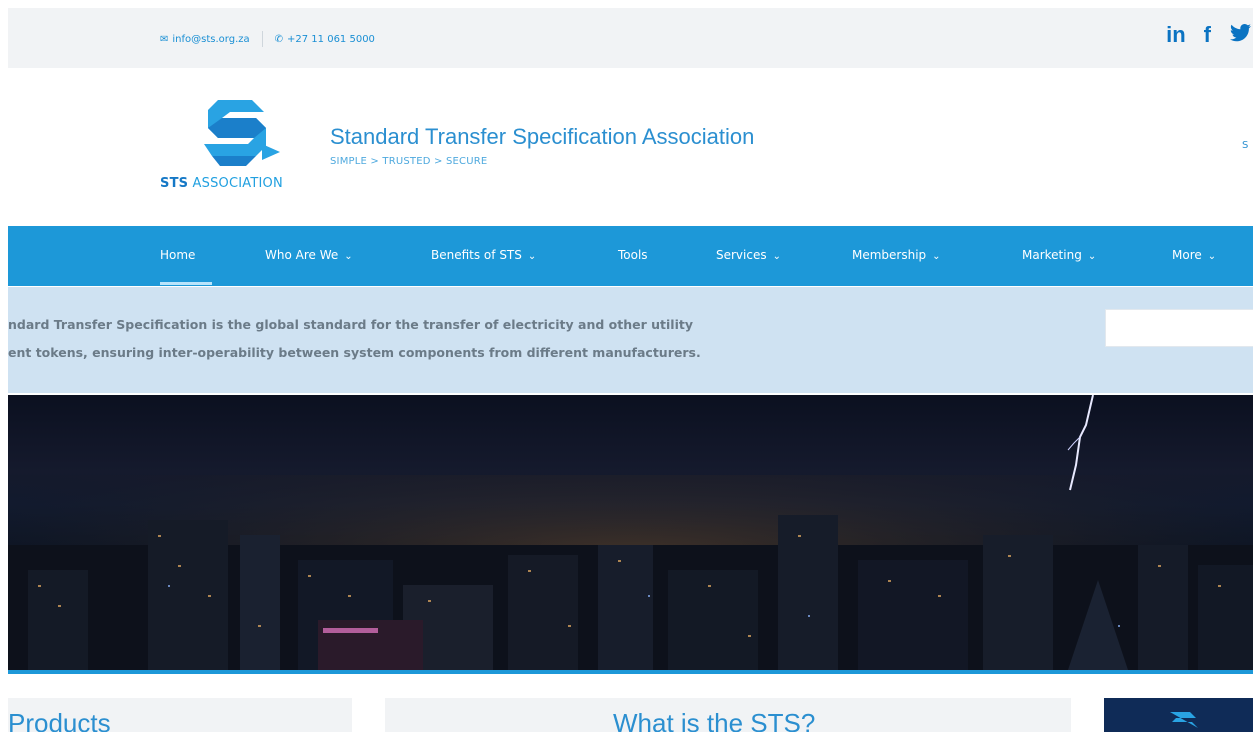 The height and width of the screenshot is (732, 1253). Describe the element at coordinates (267, 39) in the screenshot. I see `contact-info: ✉ info@sts.org.za ✆ +27 11 061 5000` at that location.